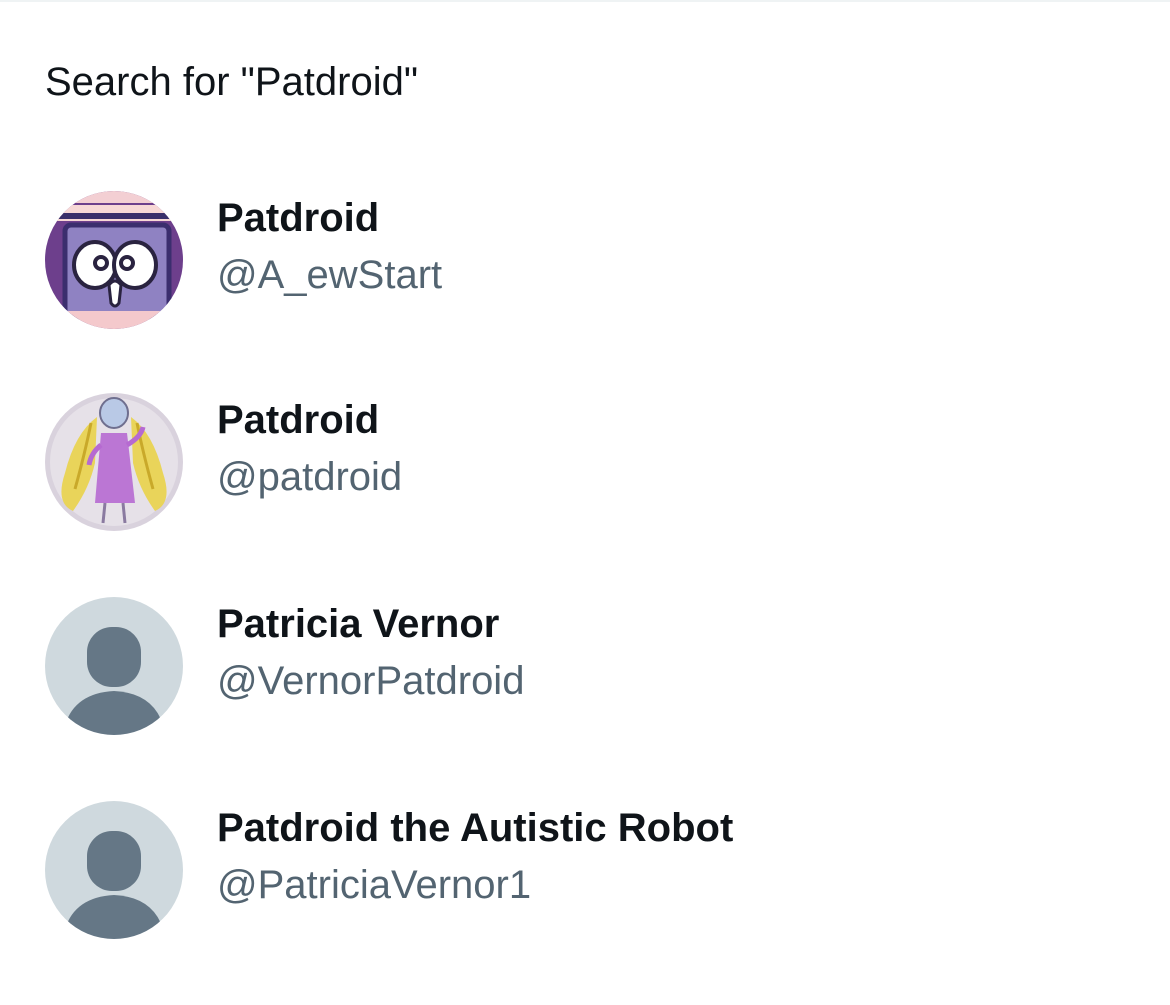 The width and height of the screenshot is (1170, 1005). Describe the element at coordinates (475, 828) in the screenshot. I see `user-display-name: Patdroid the Autistic Robot` at that location.